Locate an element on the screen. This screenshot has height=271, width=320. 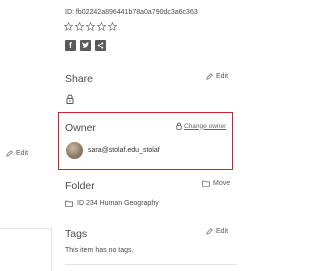
tags-heading: Tags is located at coordinates (76, 234).